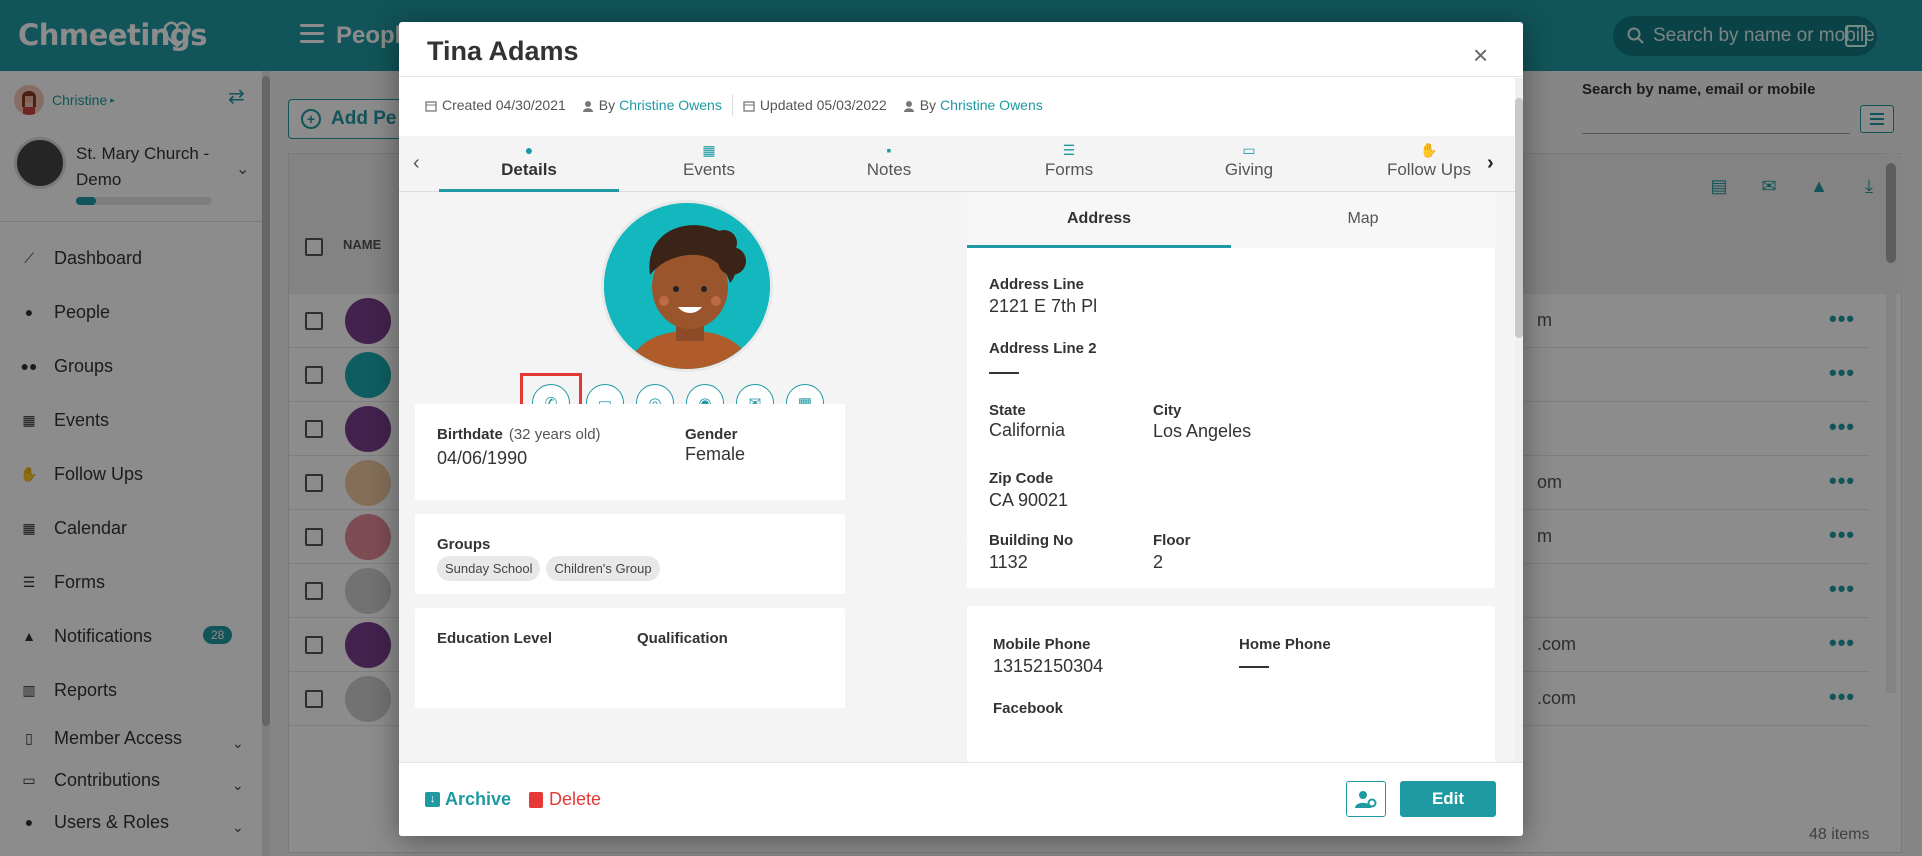 This screenshot has height=856, width=1922. I want to click on groups-chips: Sunday School Children's Group, so click(551, 568).